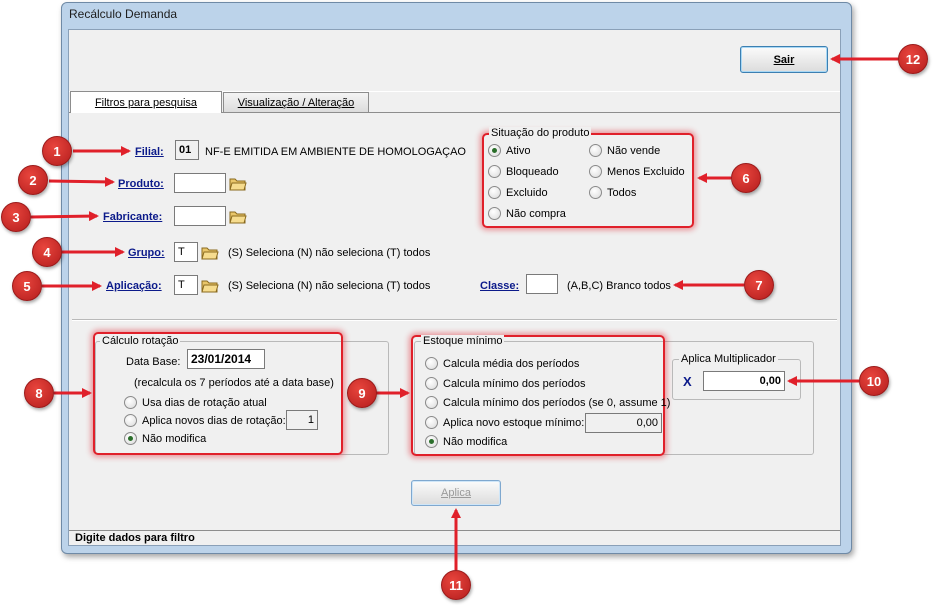  What do you see at coordinates (134, 286) in the screenshot?
I see `aplicacao-label: Aplicação:` at bounding box center [134, 286].